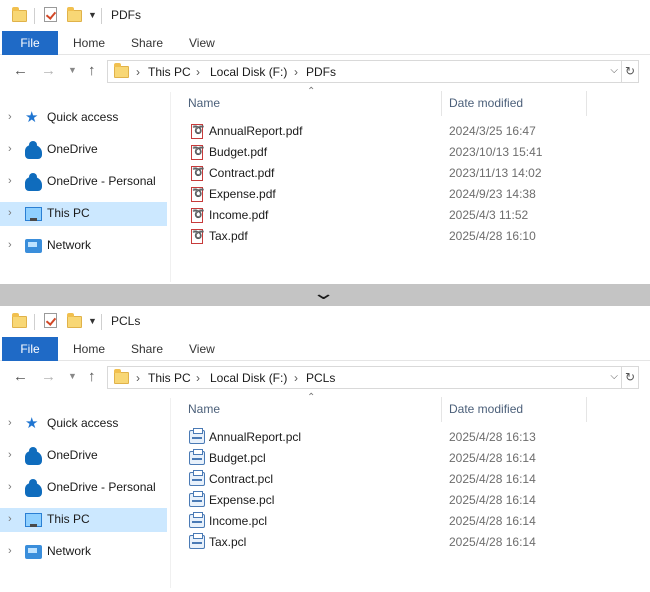 This screenshot has height=592, width=650. What do you see at coordinates (311, 91) in the screenshot?
I see `sort-ascending-icon: ⌃` at bounding box center [311, 91].